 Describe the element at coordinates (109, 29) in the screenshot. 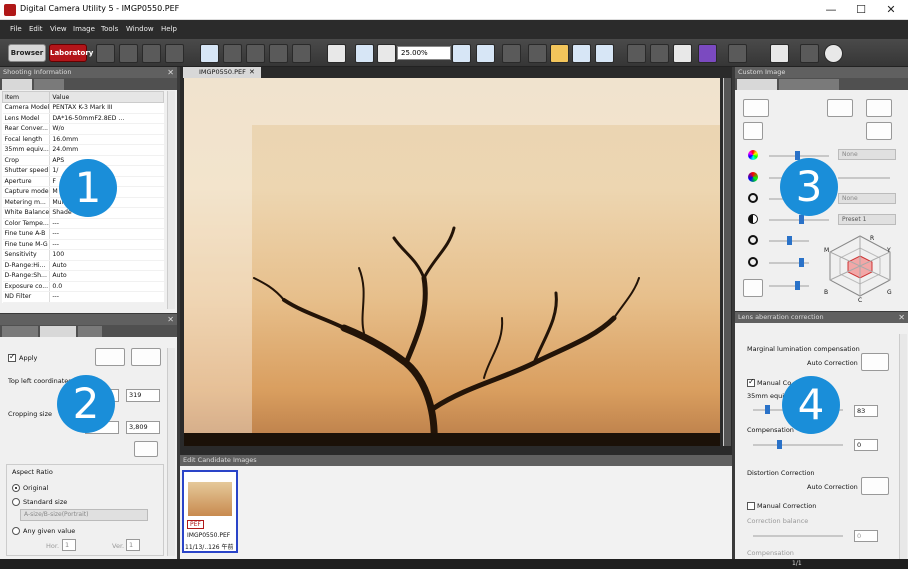

I see `menu-tools: Tools` at that location.